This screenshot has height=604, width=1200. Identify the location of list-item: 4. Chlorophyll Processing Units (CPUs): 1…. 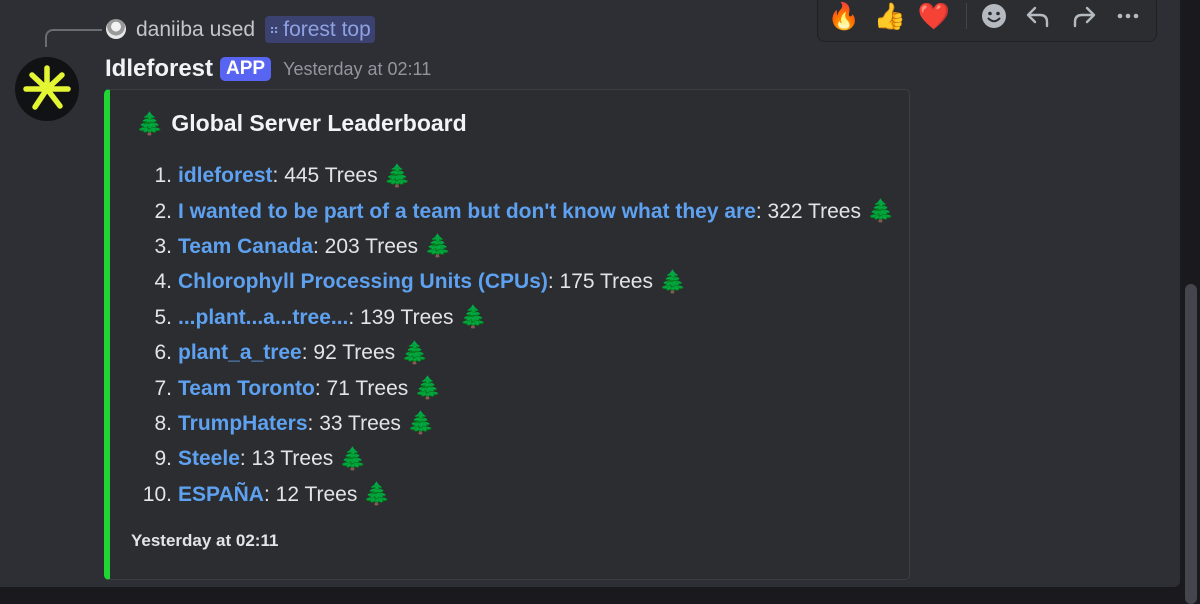
(513, 281).